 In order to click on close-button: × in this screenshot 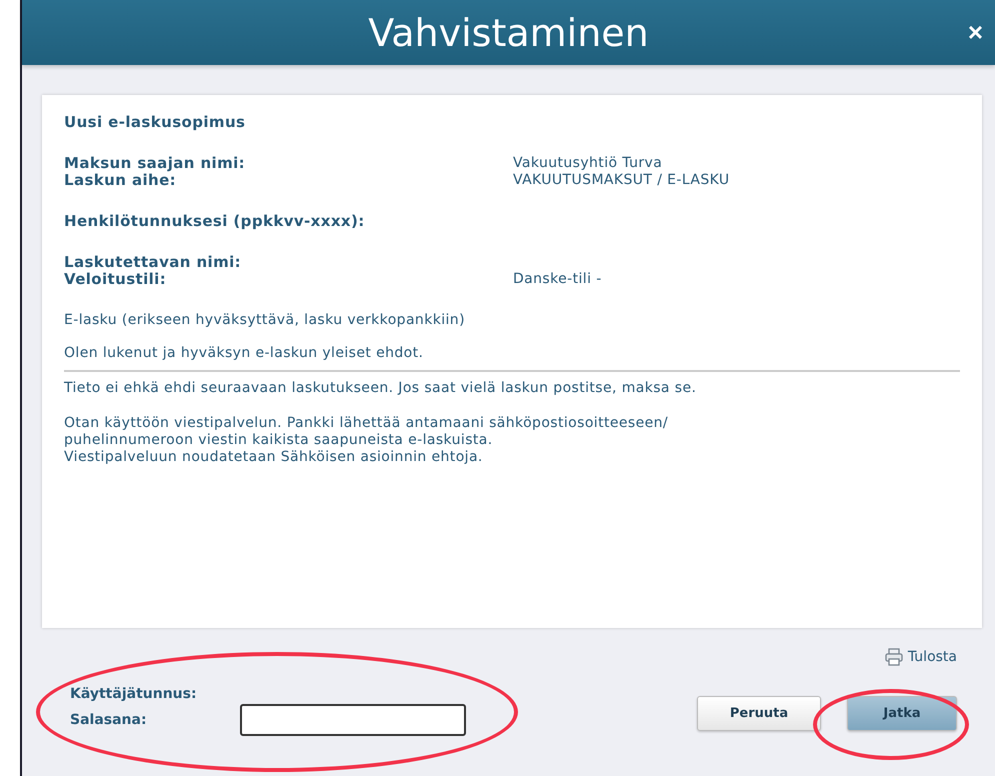, I will do `click(975, 32)`.